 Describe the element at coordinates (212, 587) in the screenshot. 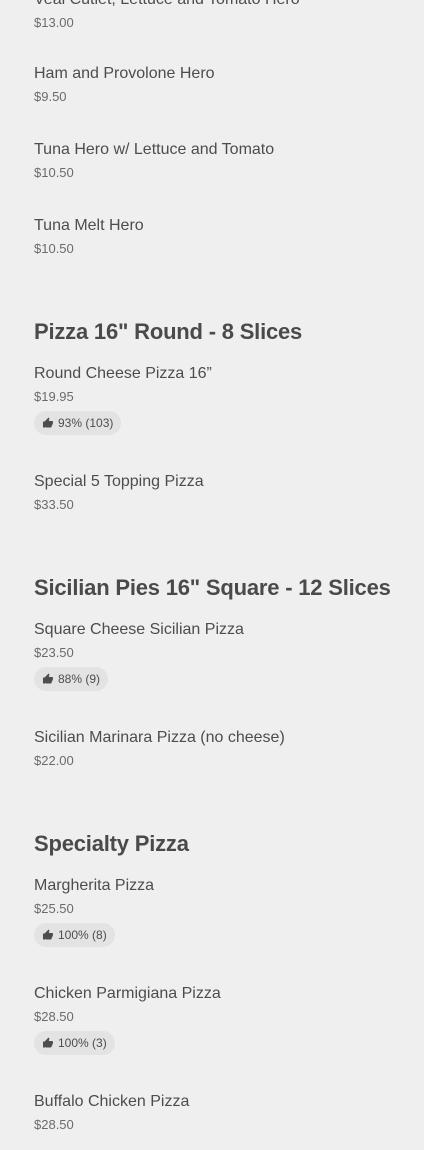

I see `section-title: Sicilian Pies 16" Square - 12 Slices` at that location.